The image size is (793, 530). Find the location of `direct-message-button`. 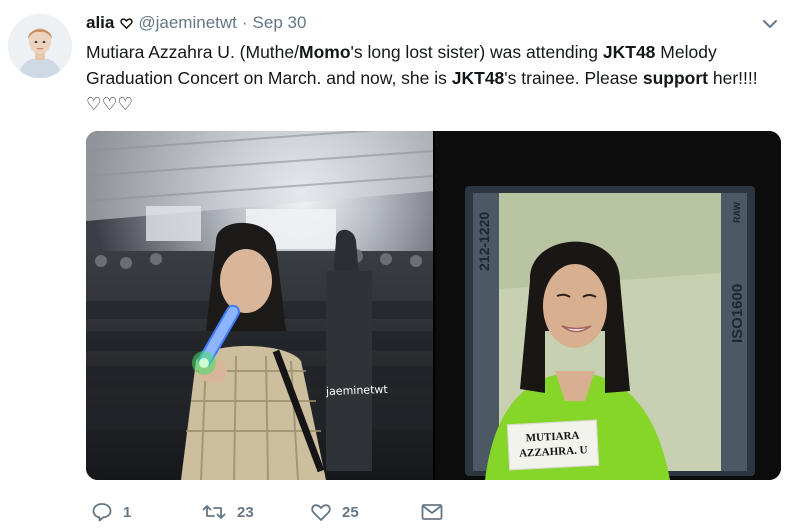

direct-message-button is located at coordinates (432, 512).